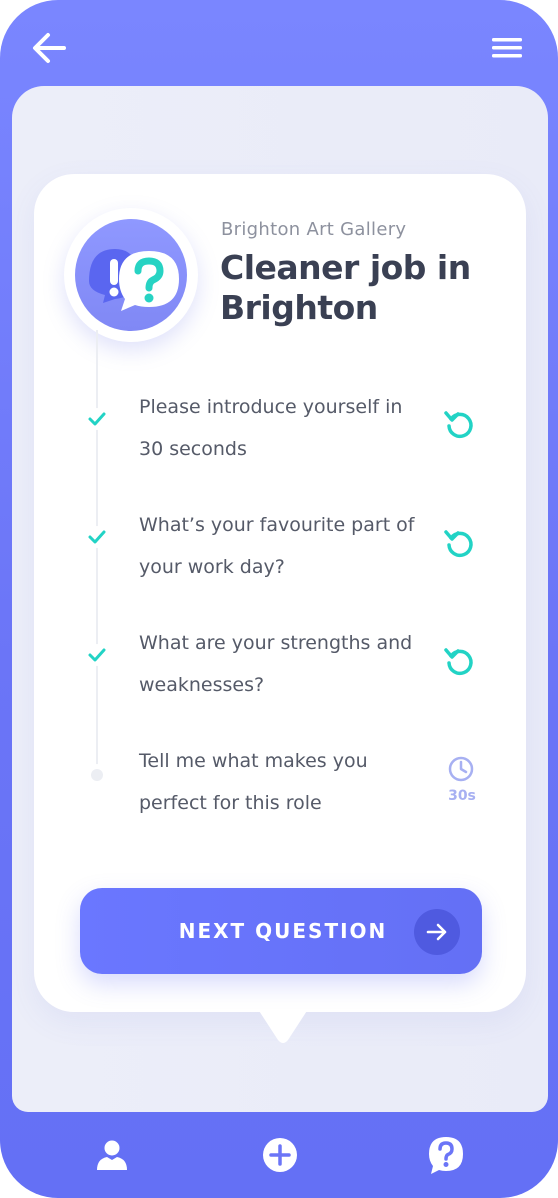 The height and width of the screenshot is (1198, 558). I want to click on top-bar, so click(279, 46).